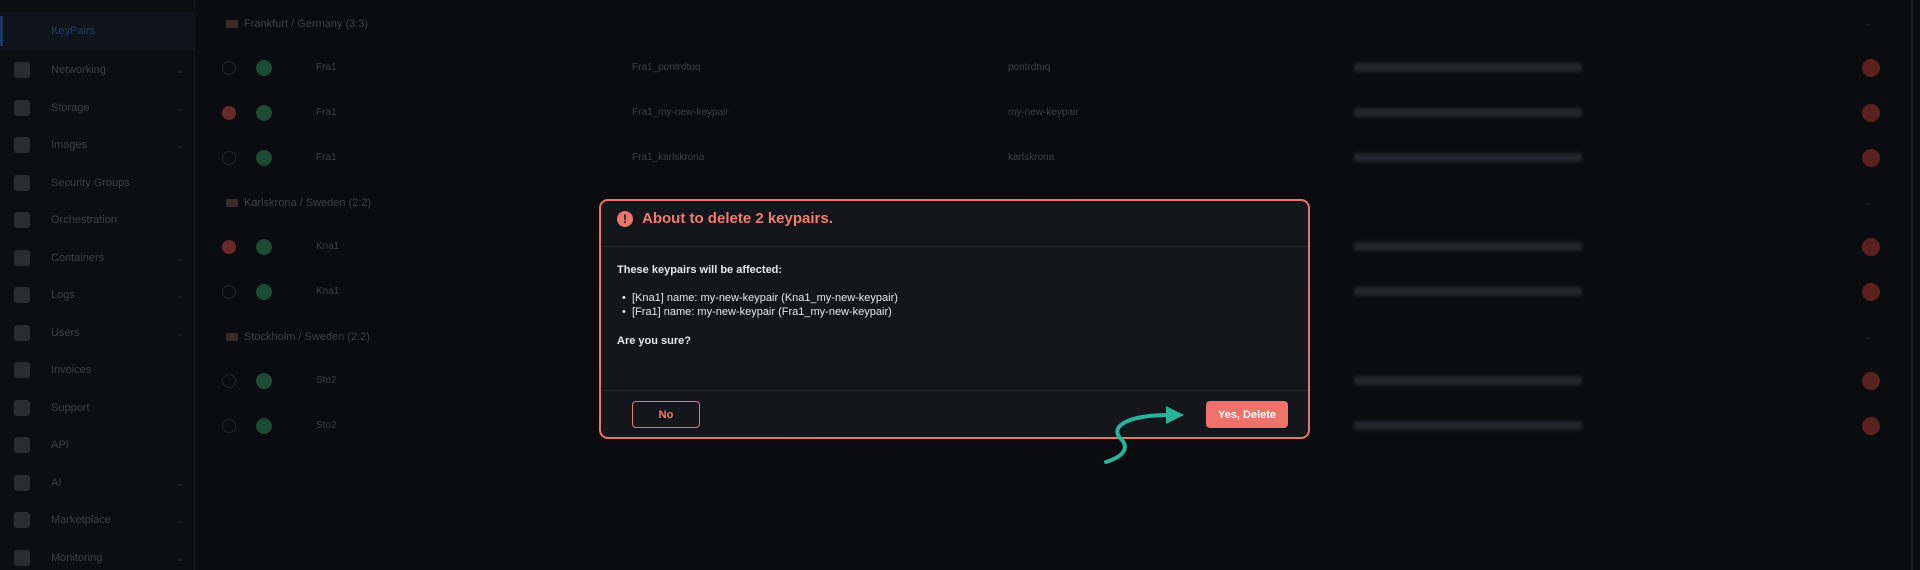  Describe the element at coordinates (90, 183) in the screenshot. I see `sidebar-item-label: Security Groups` at that location.